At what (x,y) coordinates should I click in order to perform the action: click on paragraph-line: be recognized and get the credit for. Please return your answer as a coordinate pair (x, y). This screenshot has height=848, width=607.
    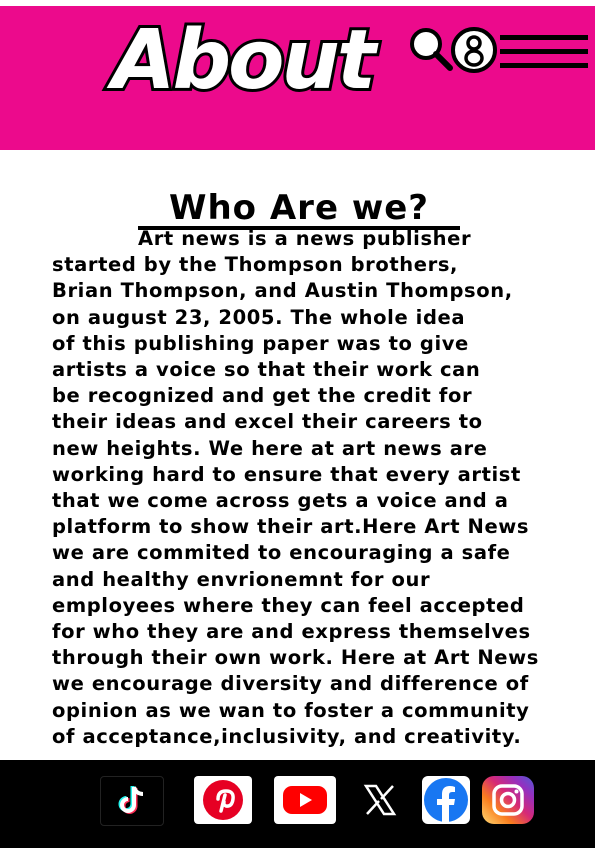
    Looking at the image, I should click on (262, 396).